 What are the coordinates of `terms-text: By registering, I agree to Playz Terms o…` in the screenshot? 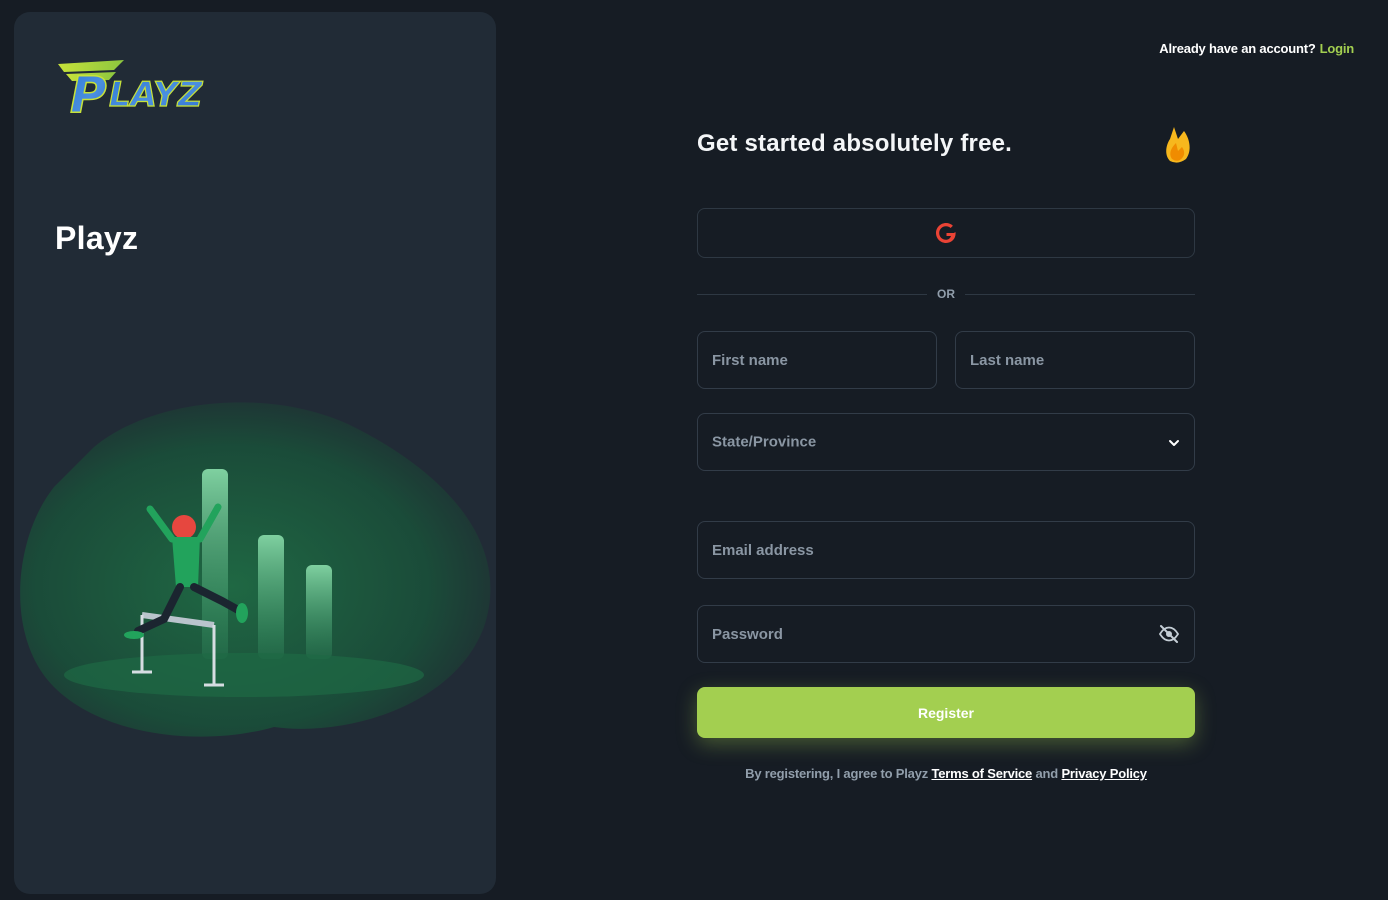 It's located at (946, 773).